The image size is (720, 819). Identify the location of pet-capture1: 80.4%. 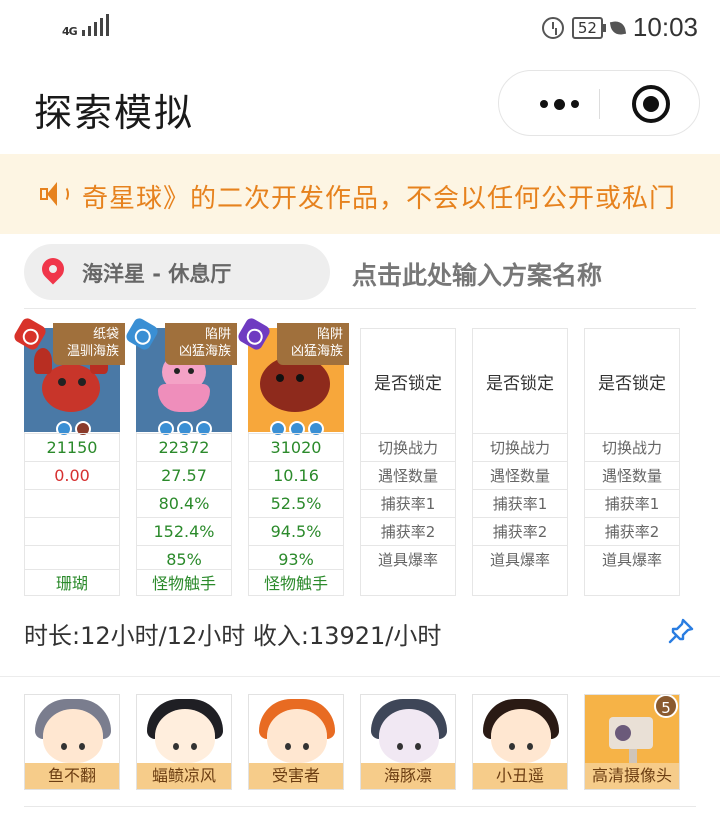
(184, 503).